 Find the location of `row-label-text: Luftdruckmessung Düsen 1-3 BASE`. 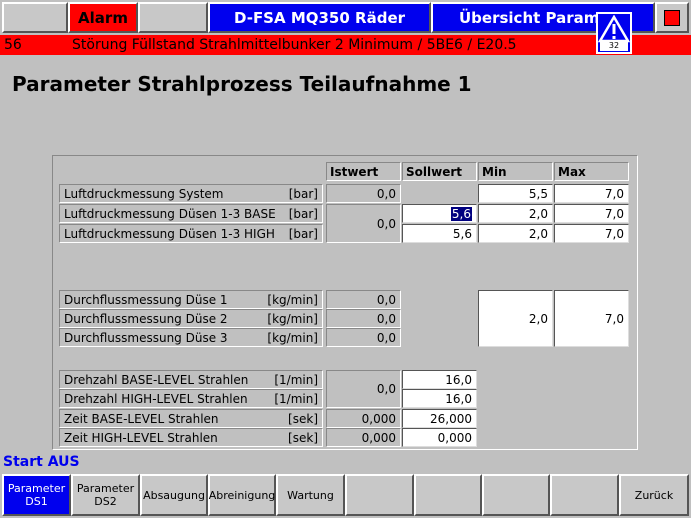

row-label-text: Luftdruckmessung Düsen 1-3 BASE is located at coordinates (170, 213).